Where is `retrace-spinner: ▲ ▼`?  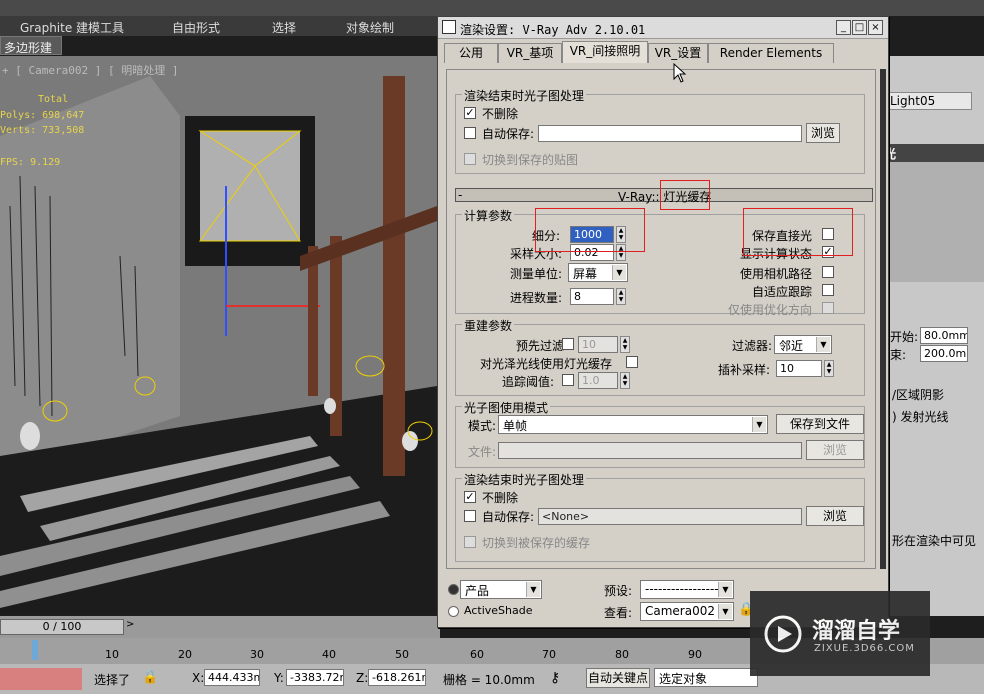
retrace-spinner: ▲ ▼ is located at coordinates (625, 380).